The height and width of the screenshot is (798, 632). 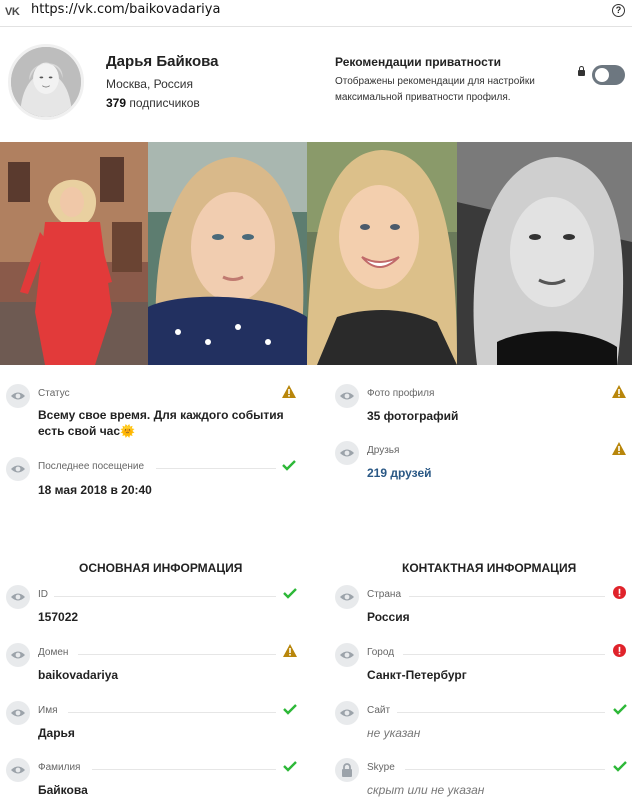 I want to click on friends-value: 219 друзей, so click(x=399, y=473).